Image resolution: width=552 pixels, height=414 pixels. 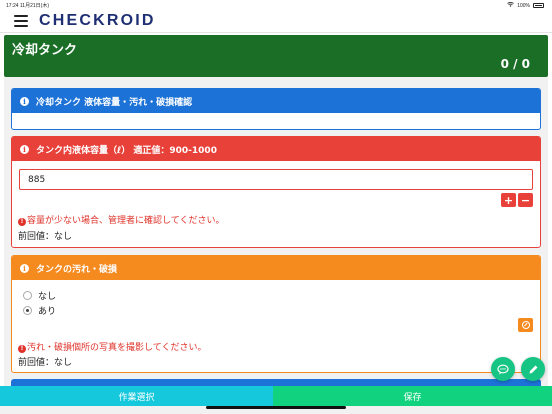 I want to click on minus-button: −, so click(x=525, y=200).